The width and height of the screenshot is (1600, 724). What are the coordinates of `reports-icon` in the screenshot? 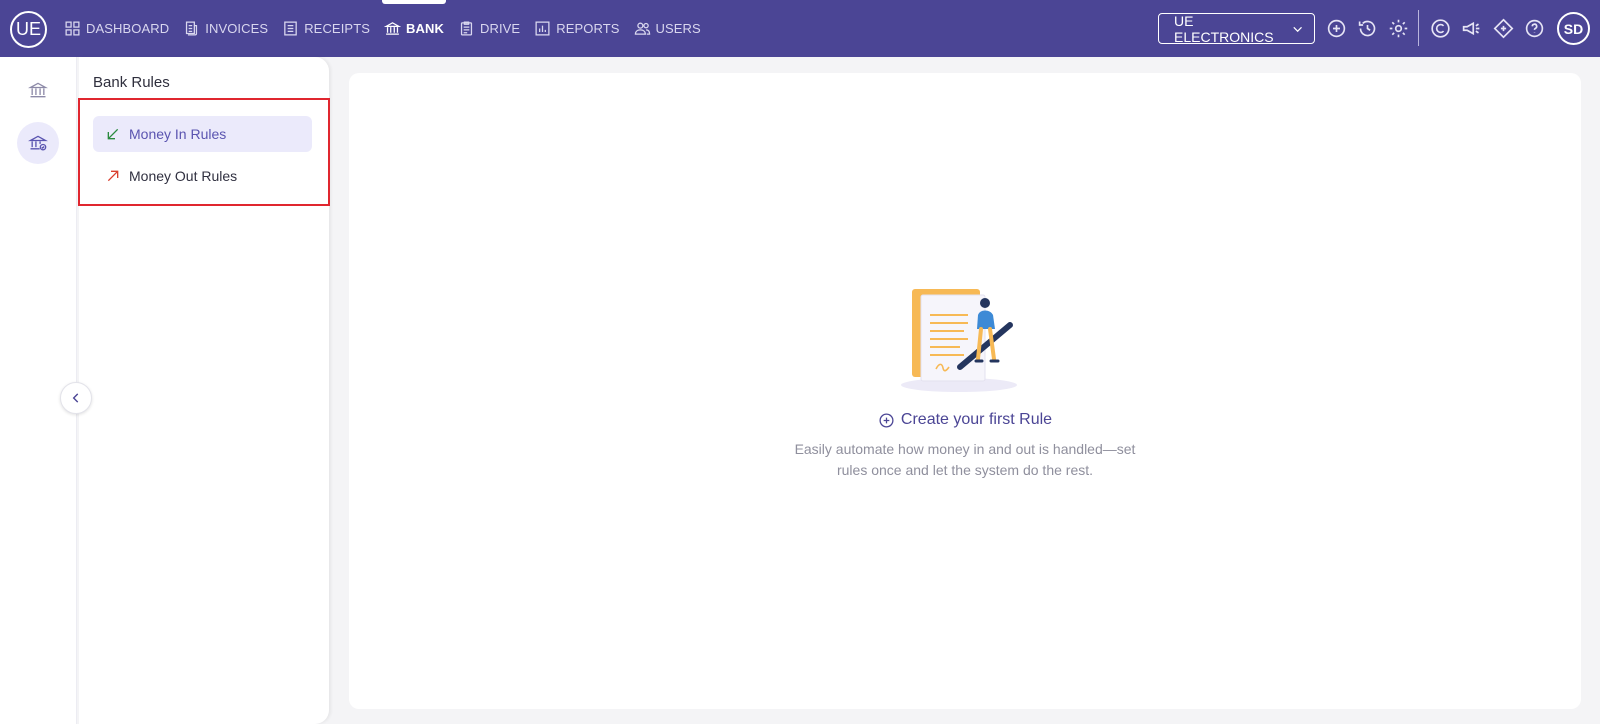 It's located at (542, 28).